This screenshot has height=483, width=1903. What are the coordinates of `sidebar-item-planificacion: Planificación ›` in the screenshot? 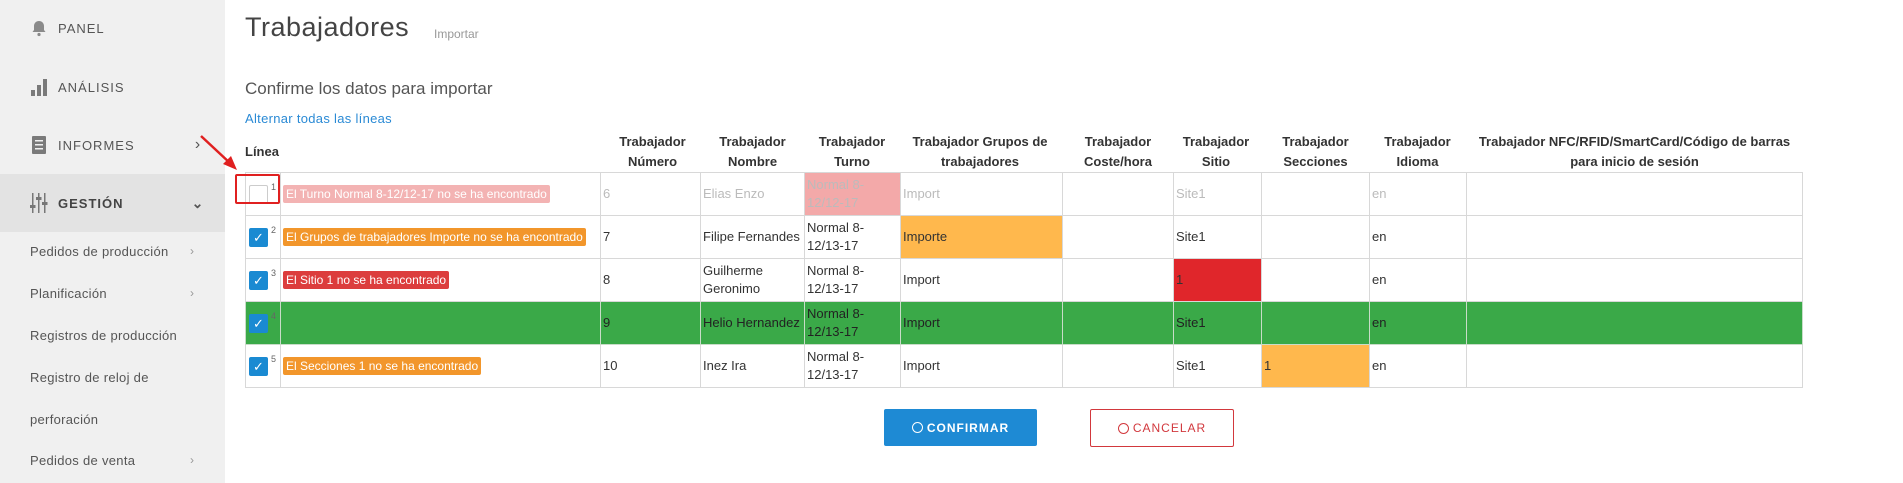 It's located at (112, 293).